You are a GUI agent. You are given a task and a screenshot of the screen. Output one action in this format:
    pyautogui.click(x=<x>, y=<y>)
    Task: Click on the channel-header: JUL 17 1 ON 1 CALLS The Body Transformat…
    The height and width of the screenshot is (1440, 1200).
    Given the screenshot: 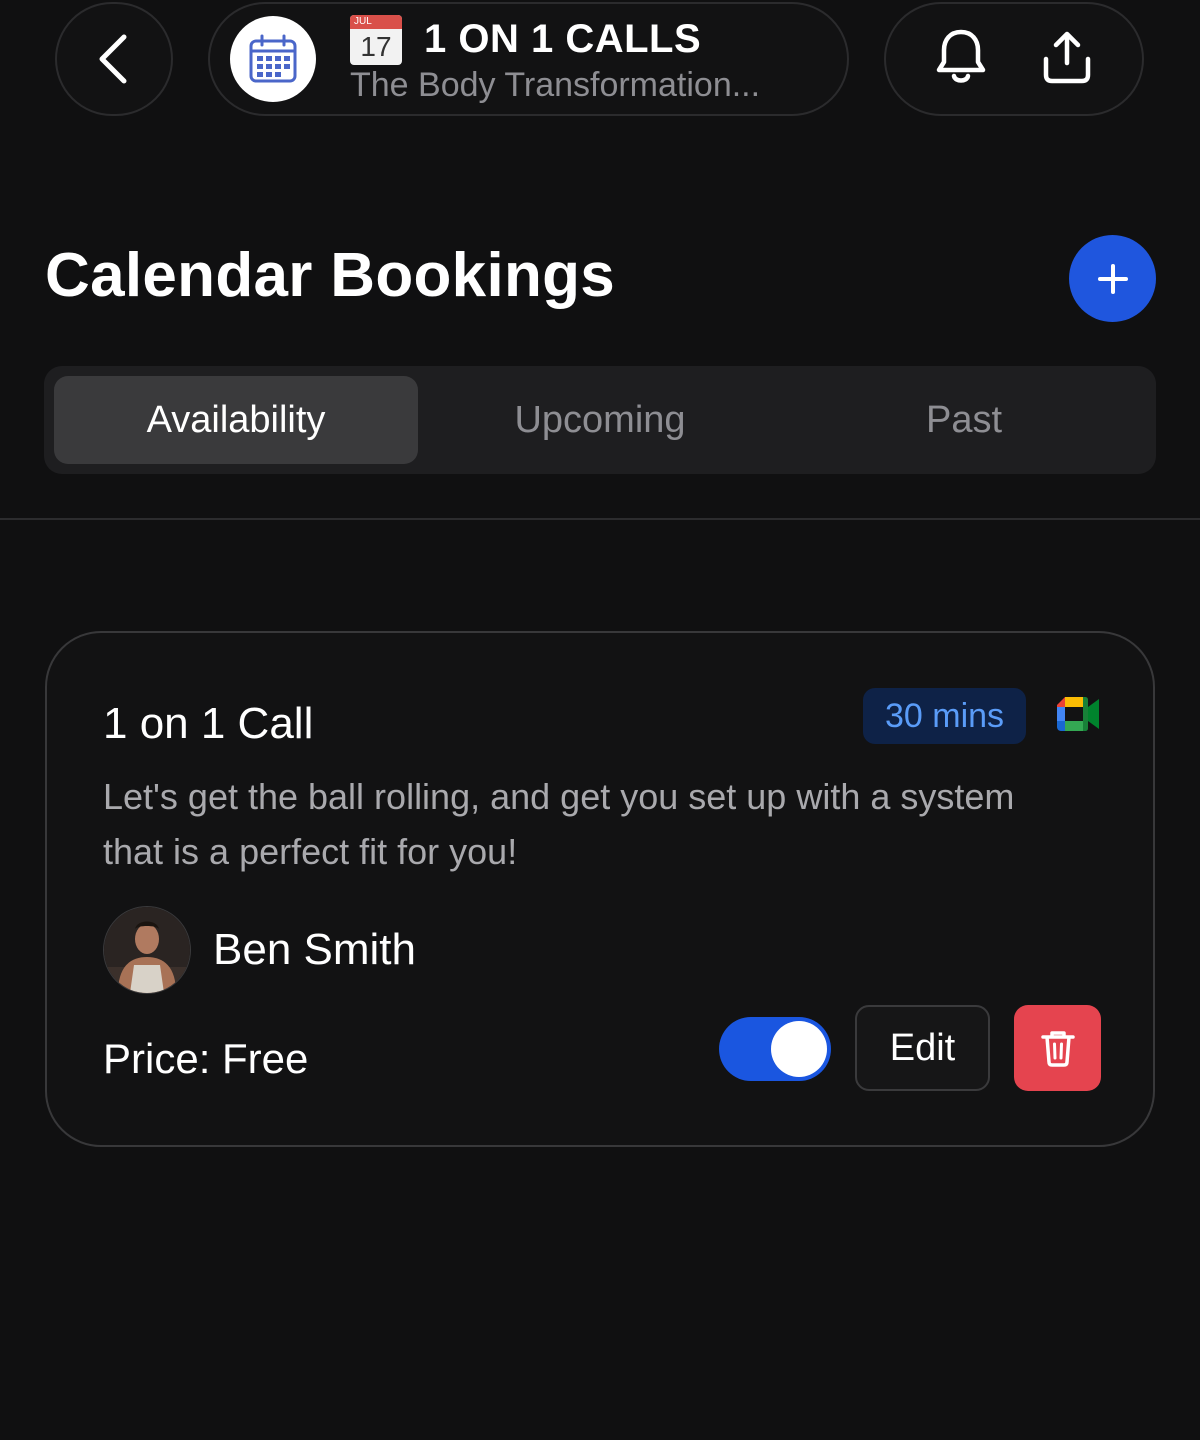 What is the action you would take?
    pyautogui.click(x=528, y=59)
    